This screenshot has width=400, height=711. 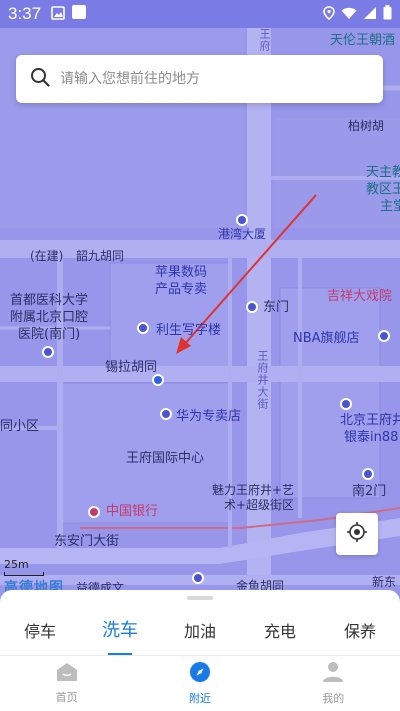 I want to click on map-label-gangwan: 港湾大厦, so click(x=242, y=234).